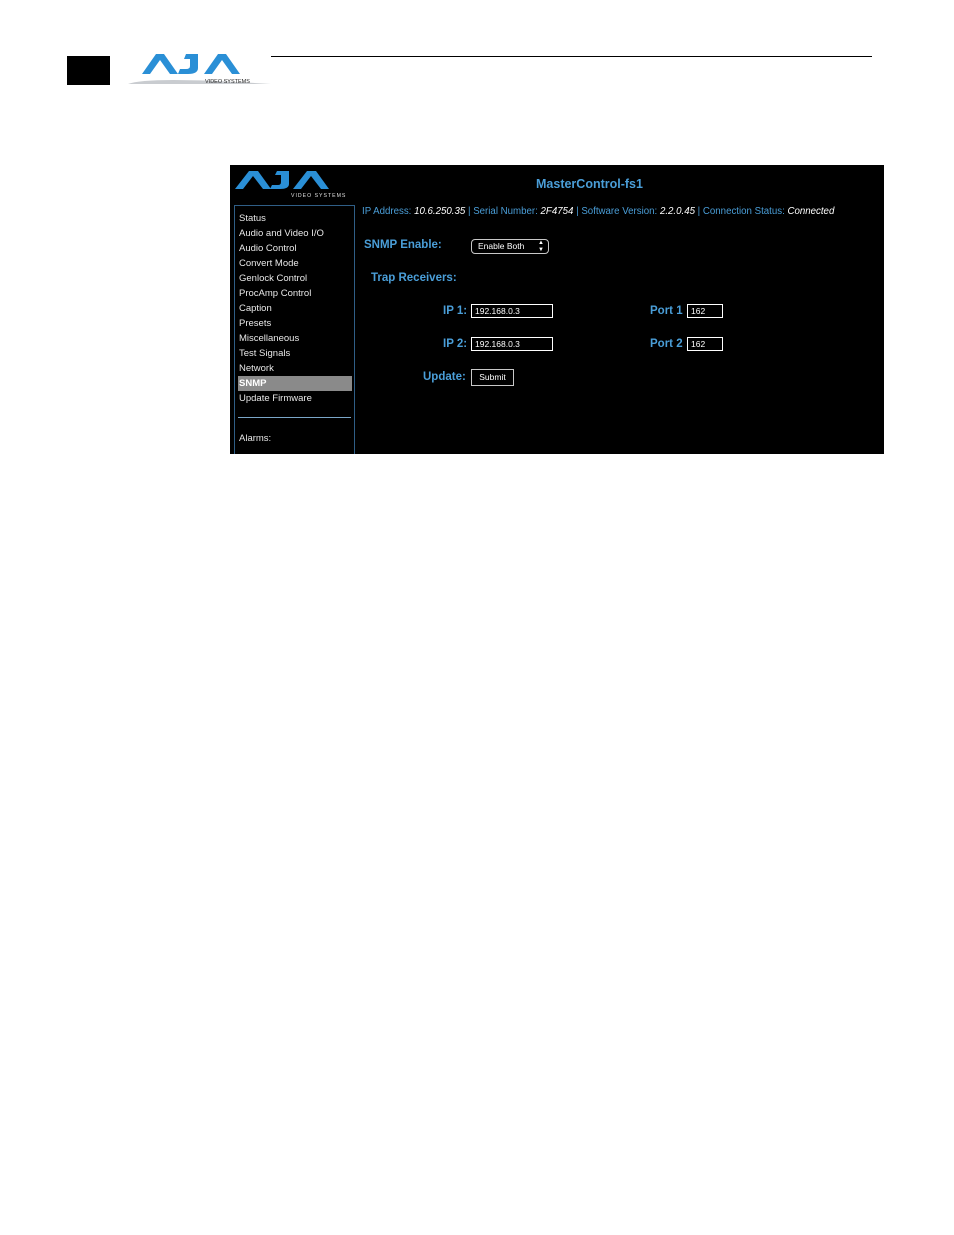 This screenshot has height=1235, width=954. Describe the element at coordinates (295, 353) in the screenshot. I see `sidebar-item-test-signals: Test Signals` at that location.